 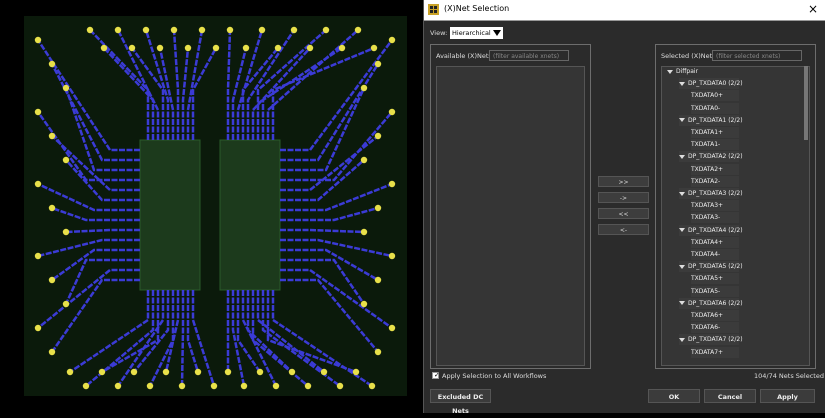 What do you see at coordinates (706, 328) in the screenshot?
I see `tree-label: TXDATA6-` at bounding box center [706, 328].